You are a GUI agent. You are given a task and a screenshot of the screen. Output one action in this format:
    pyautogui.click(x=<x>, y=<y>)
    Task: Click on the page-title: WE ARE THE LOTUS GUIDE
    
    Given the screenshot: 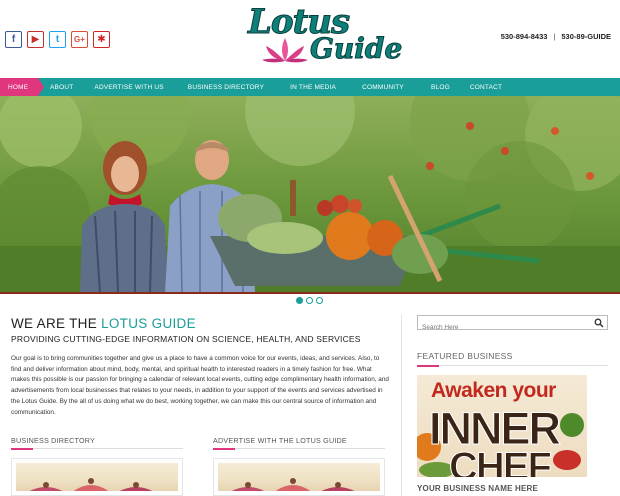 What is the action you would take?
    pyautogui.click(x=103, y=323)
    